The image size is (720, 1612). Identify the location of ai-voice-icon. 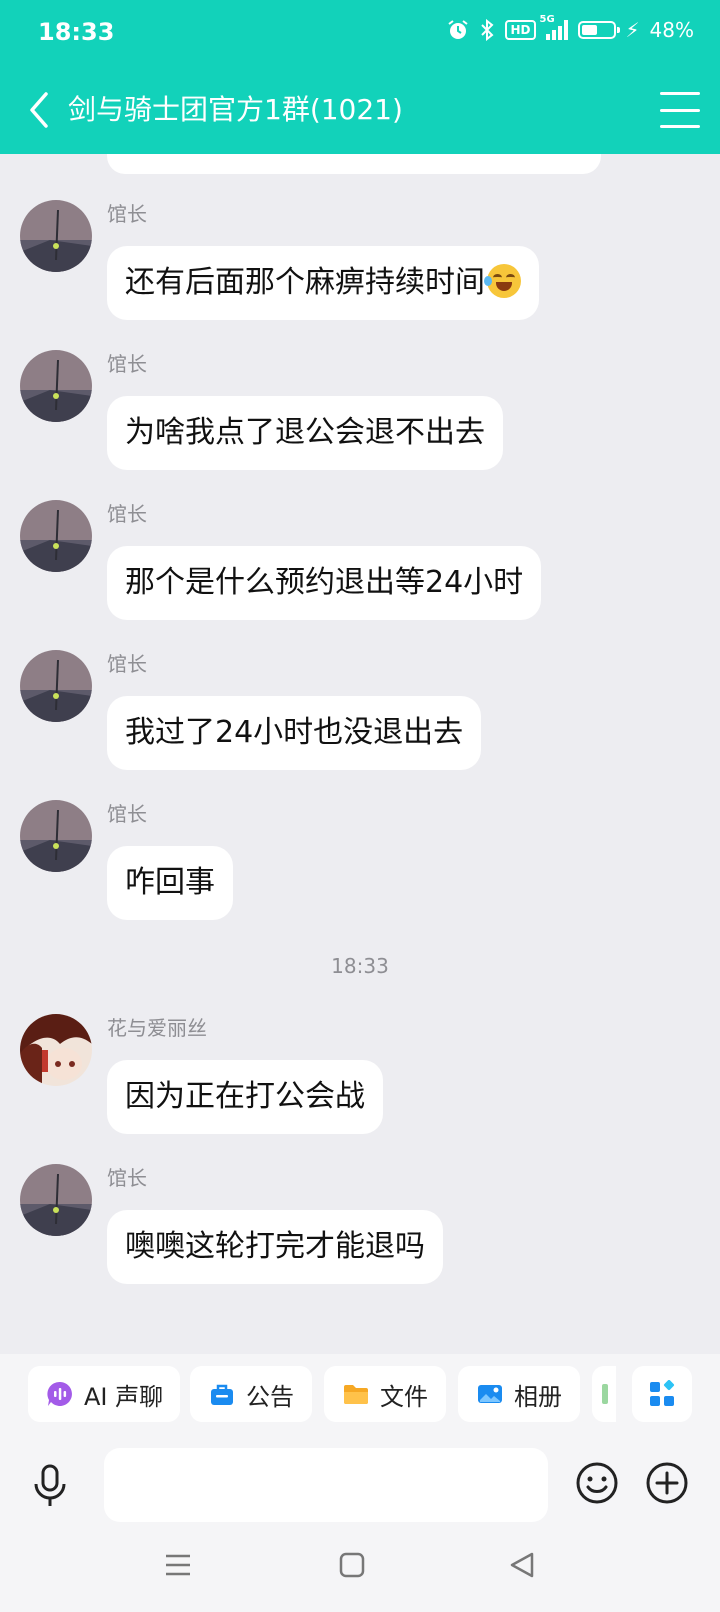
(60, 1394).